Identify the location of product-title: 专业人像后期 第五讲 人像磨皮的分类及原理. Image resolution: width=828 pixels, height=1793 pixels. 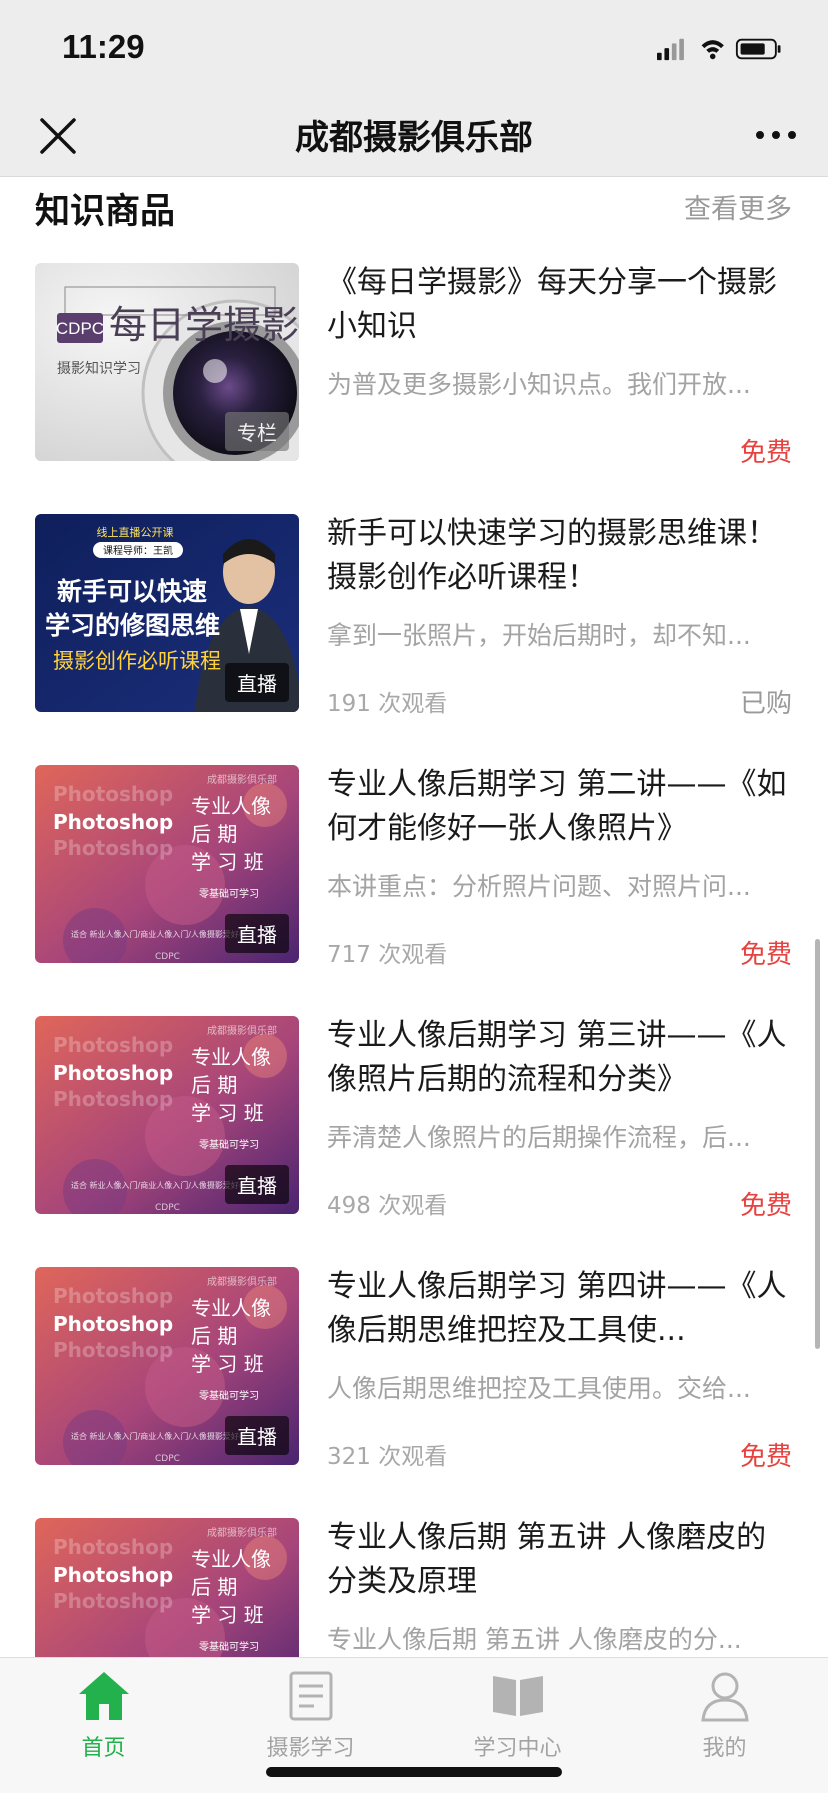
(547, 1559).